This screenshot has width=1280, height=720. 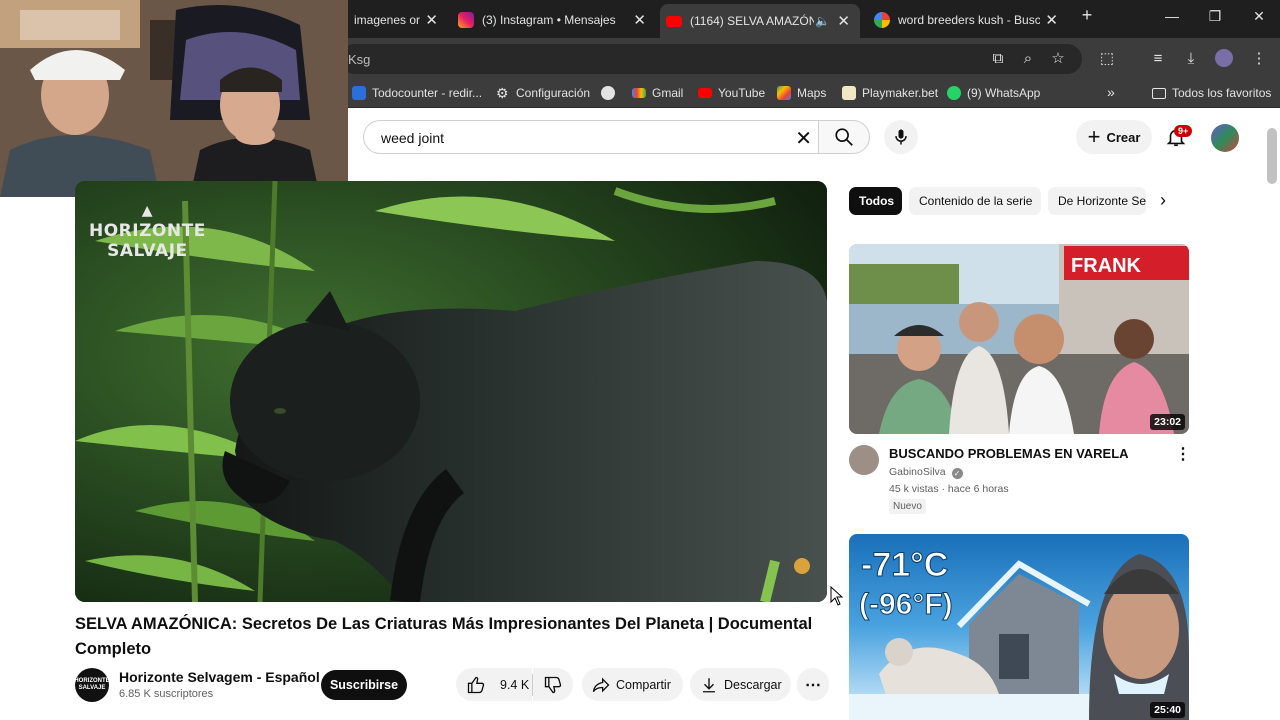 What do you see at coordinates (901, 137) in the screenshot?
I see `voice-search-button` at bounding box center [901, 137].